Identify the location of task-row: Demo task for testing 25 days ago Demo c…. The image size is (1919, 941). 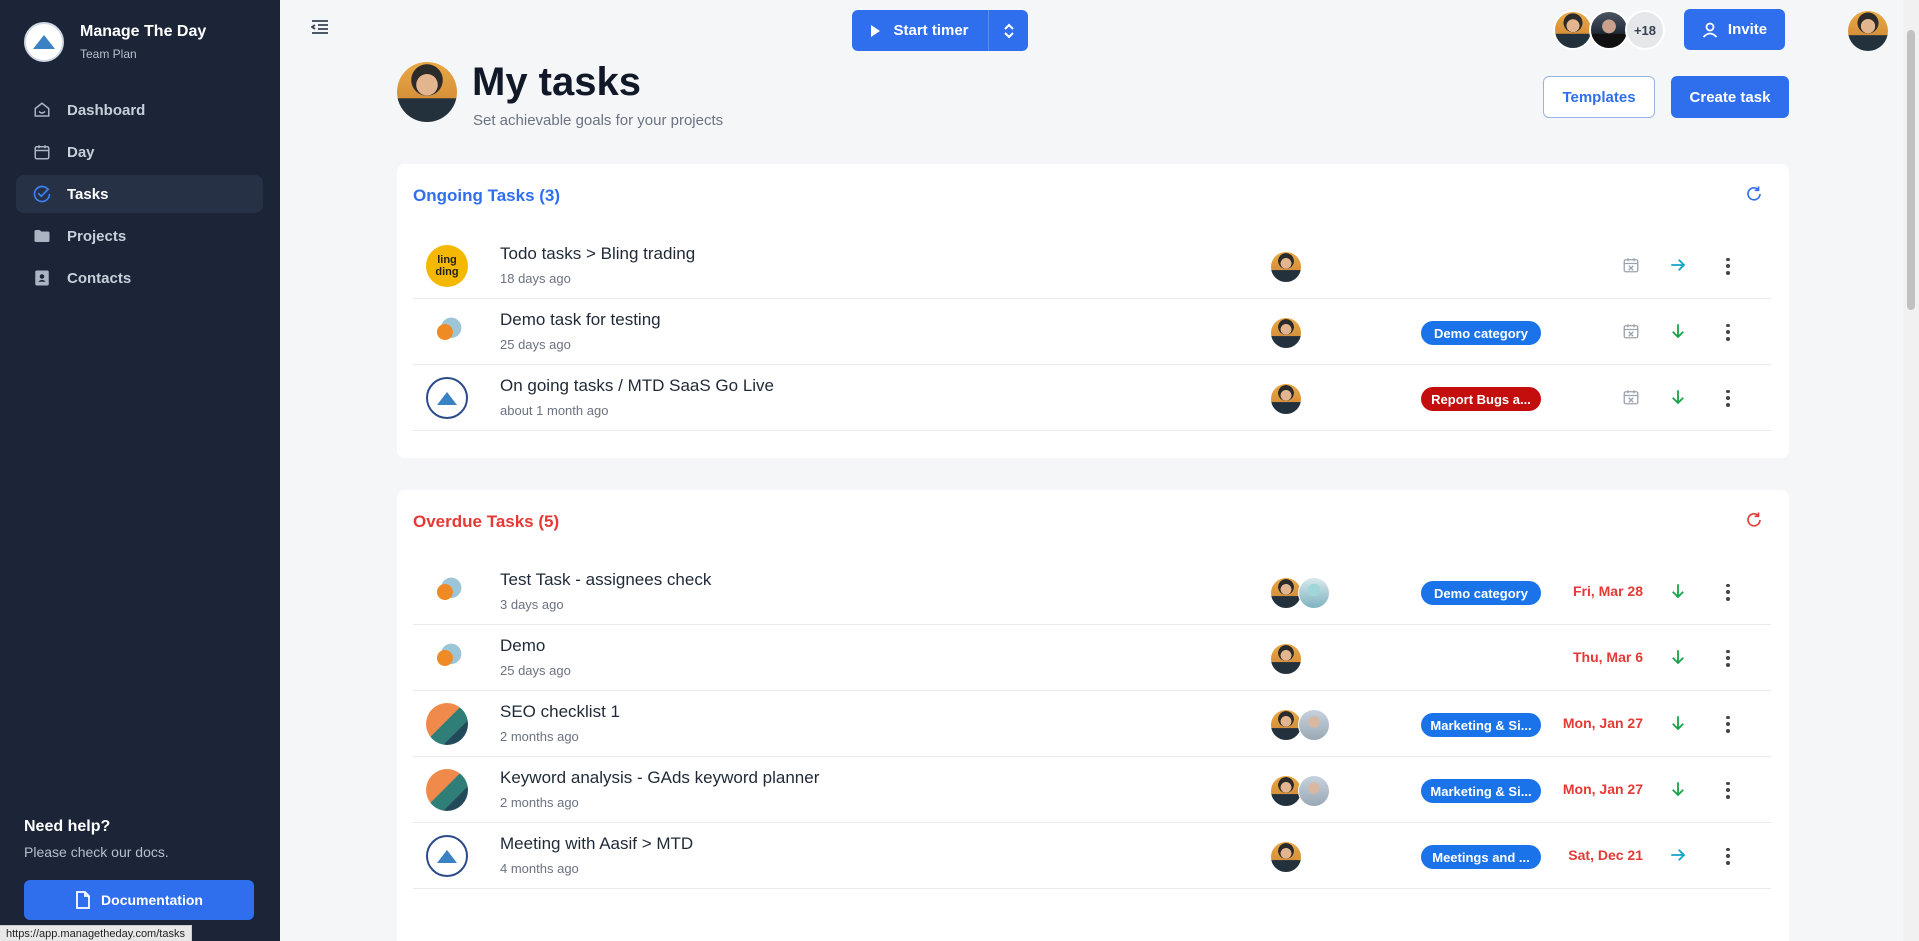
(1092, 332).